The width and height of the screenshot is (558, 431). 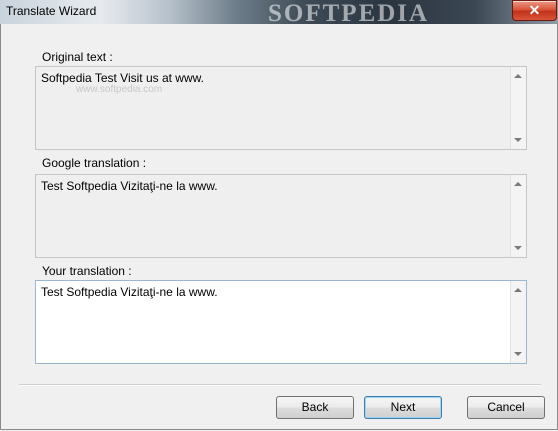 I want to click on close-icon: ✕, so click(x=534, y=10).